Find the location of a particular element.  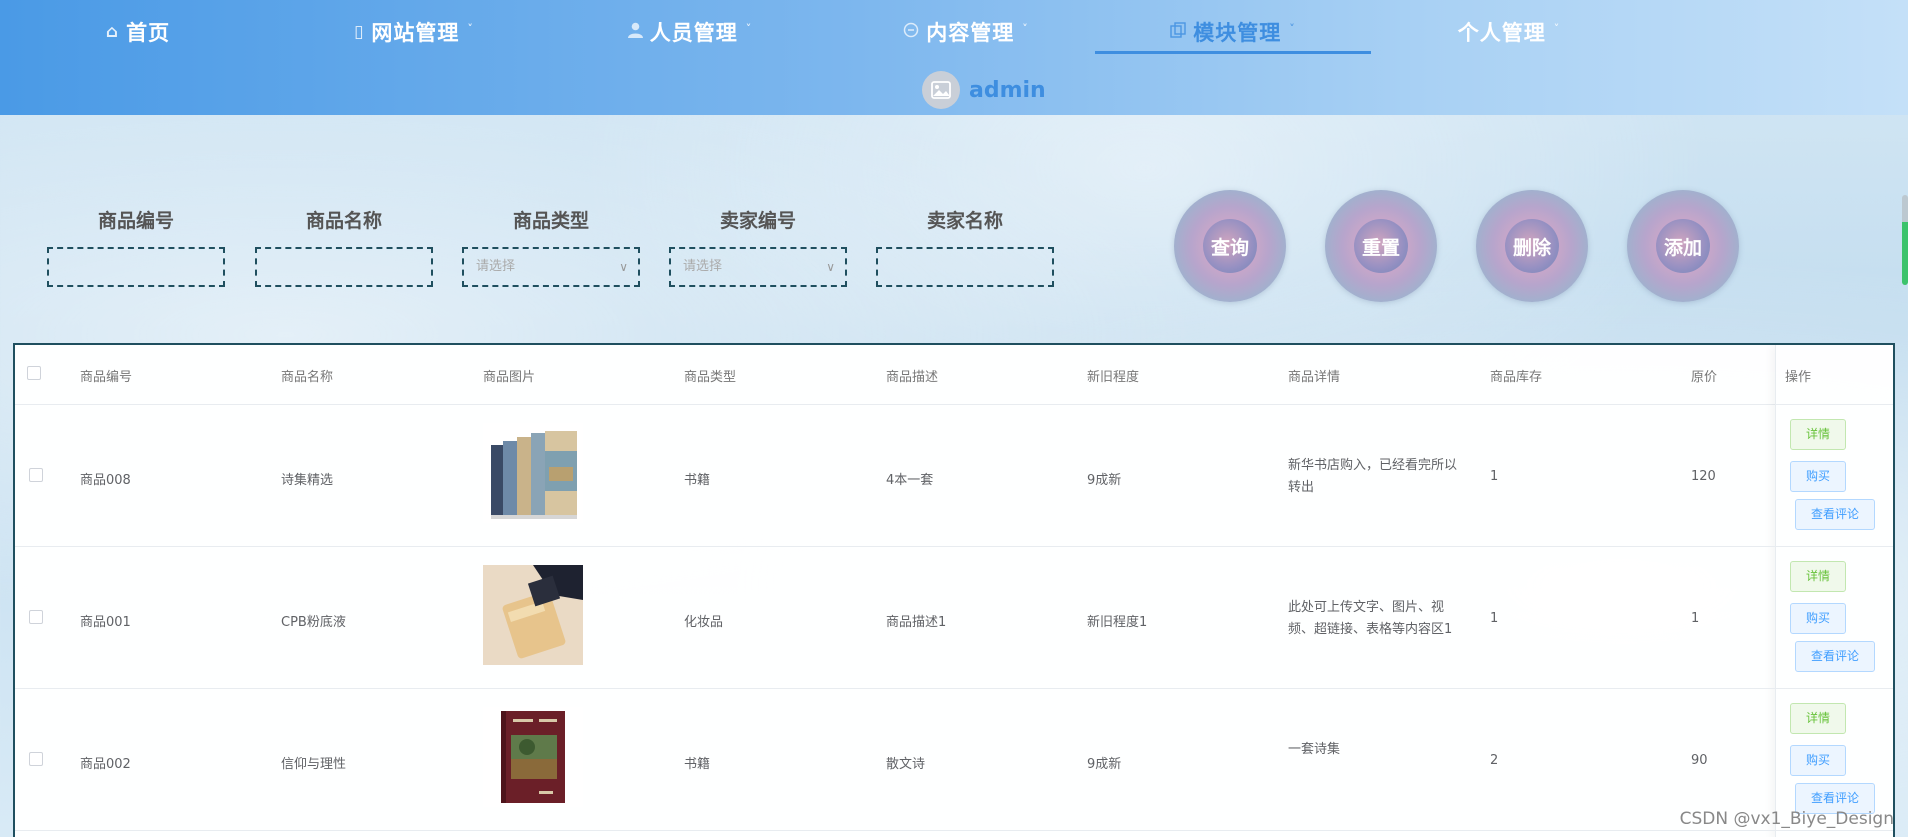

select-all-checkbox is located at coordinates (34, 373).